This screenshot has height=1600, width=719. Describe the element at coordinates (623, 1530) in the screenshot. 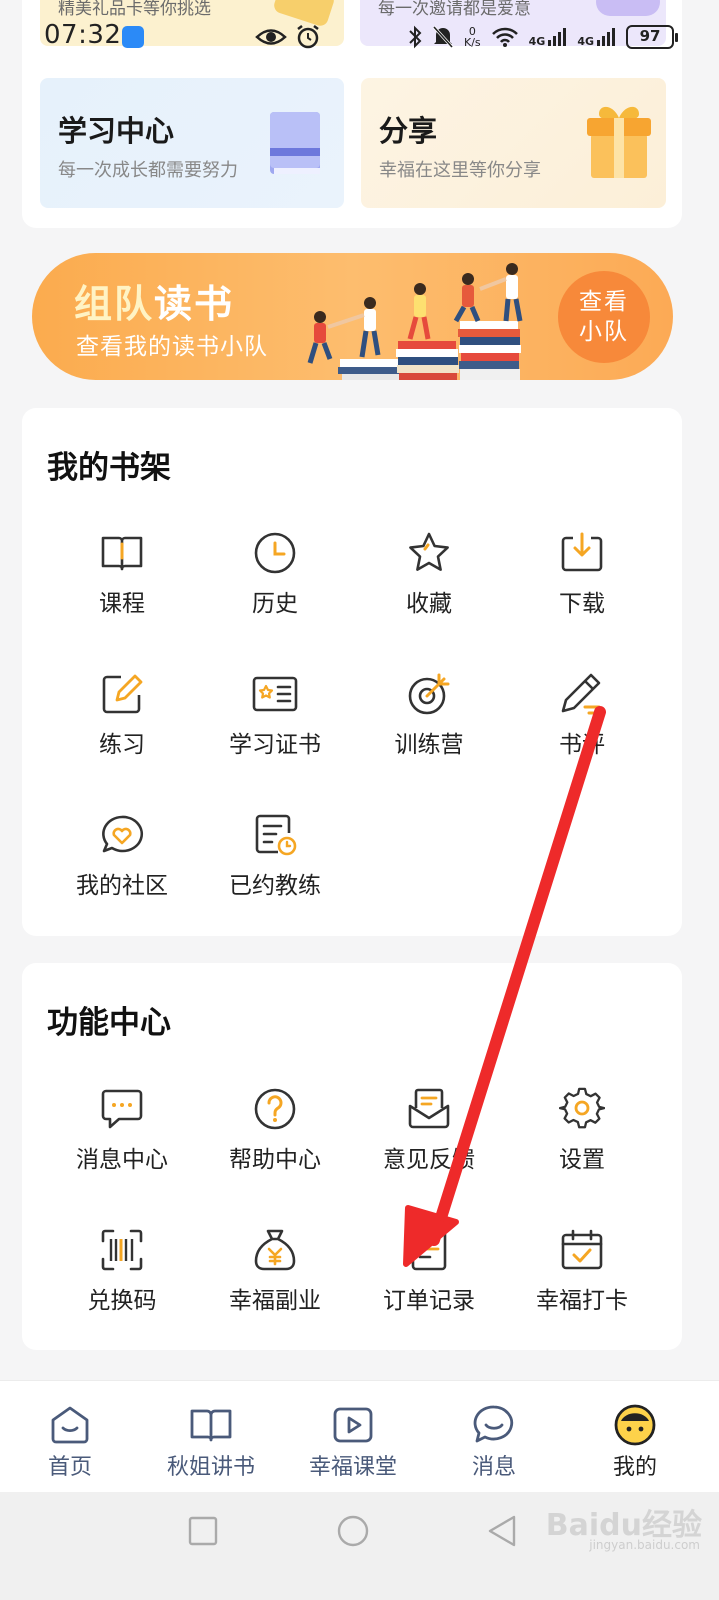

I see `baidu-watermark: Baidu经验 jingyan.baidu.com` at that location.